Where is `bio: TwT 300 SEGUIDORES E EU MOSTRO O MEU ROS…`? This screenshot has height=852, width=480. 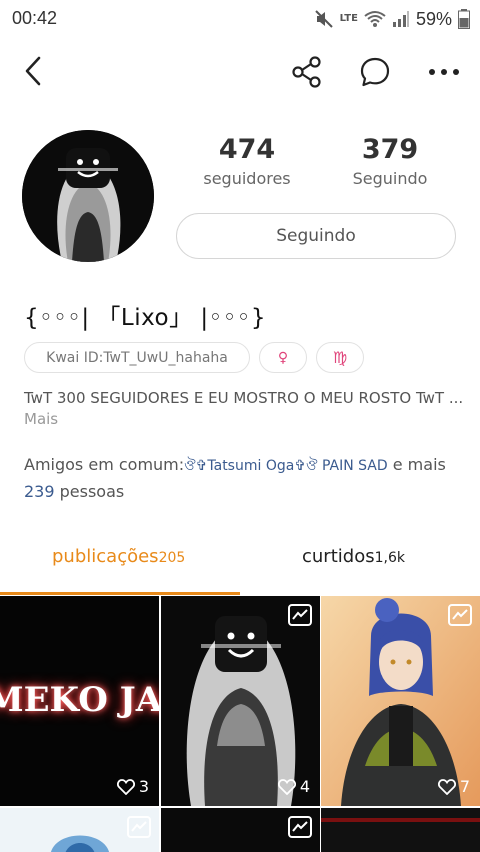 bio: TwT 300 SEGUIDORES E EU MOSTRO O MEU ROS… is located at coordinates (244, 409).